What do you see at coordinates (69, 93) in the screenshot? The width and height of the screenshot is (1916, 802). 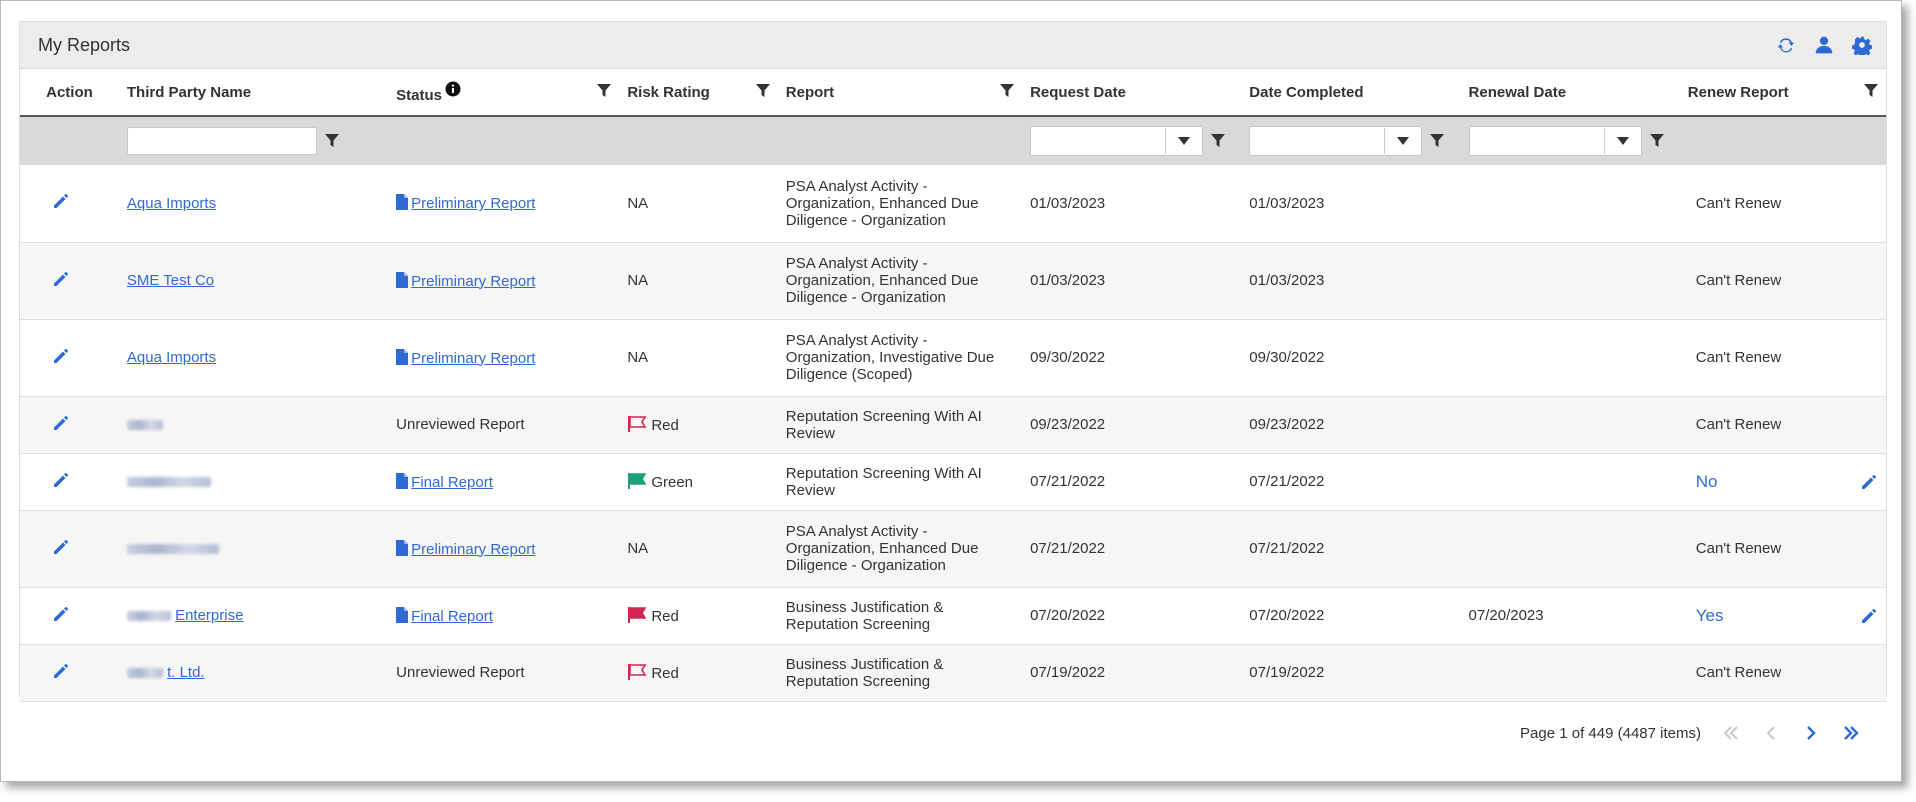 I see `col-action: Action` at bounding box center [69, 93].